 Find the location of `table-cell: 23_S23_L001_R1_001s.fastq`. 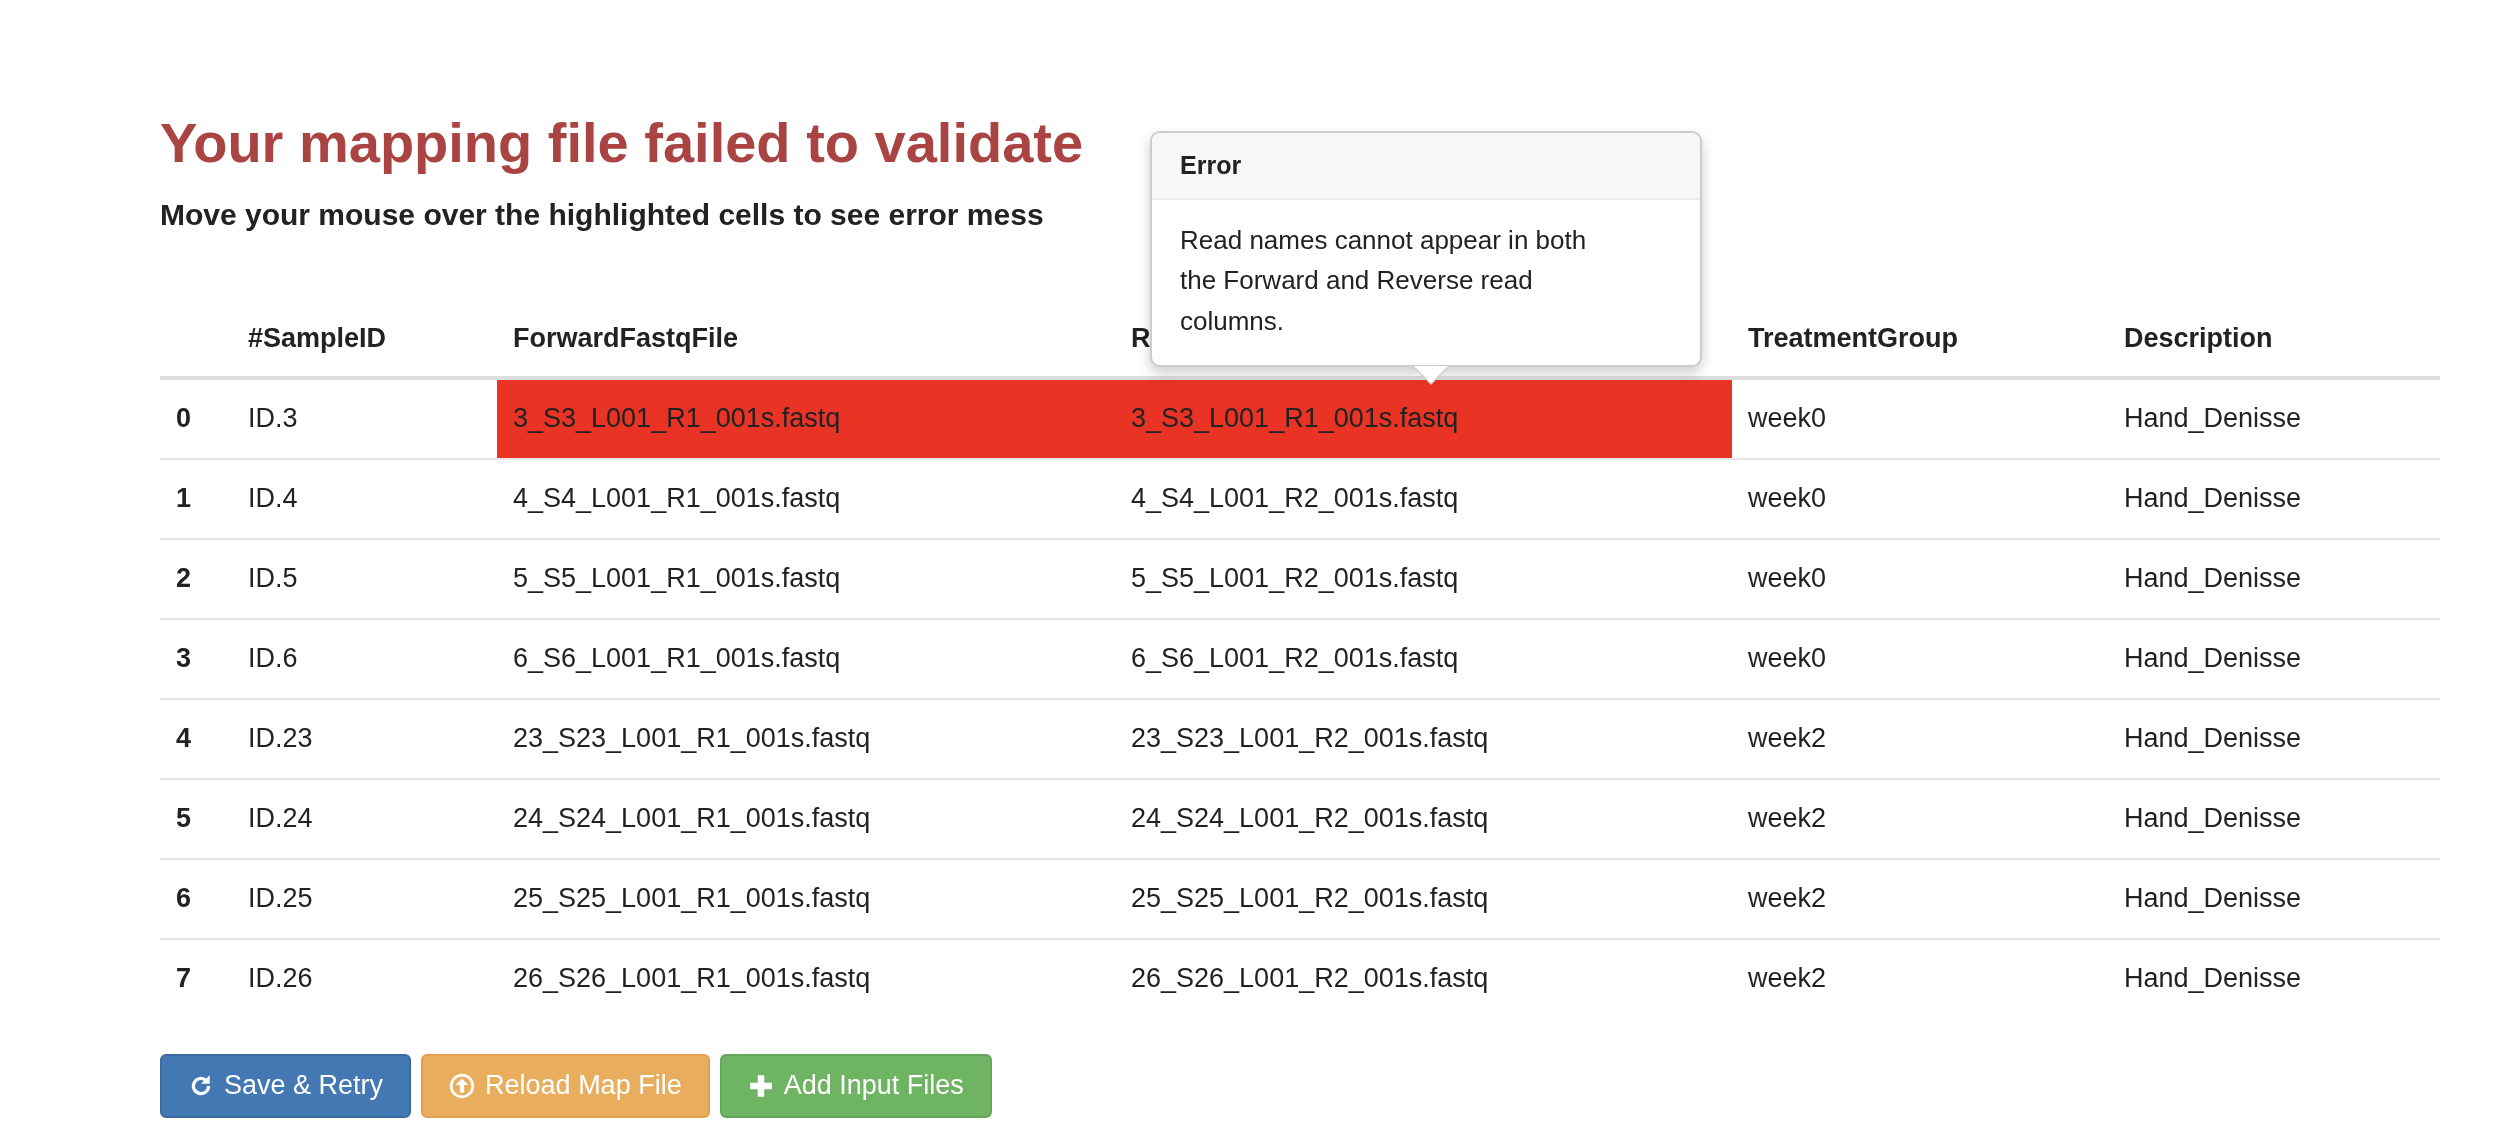

table-cell: 23_S23_L001_R1_001s.fastq is located at coordinates (806, 738).